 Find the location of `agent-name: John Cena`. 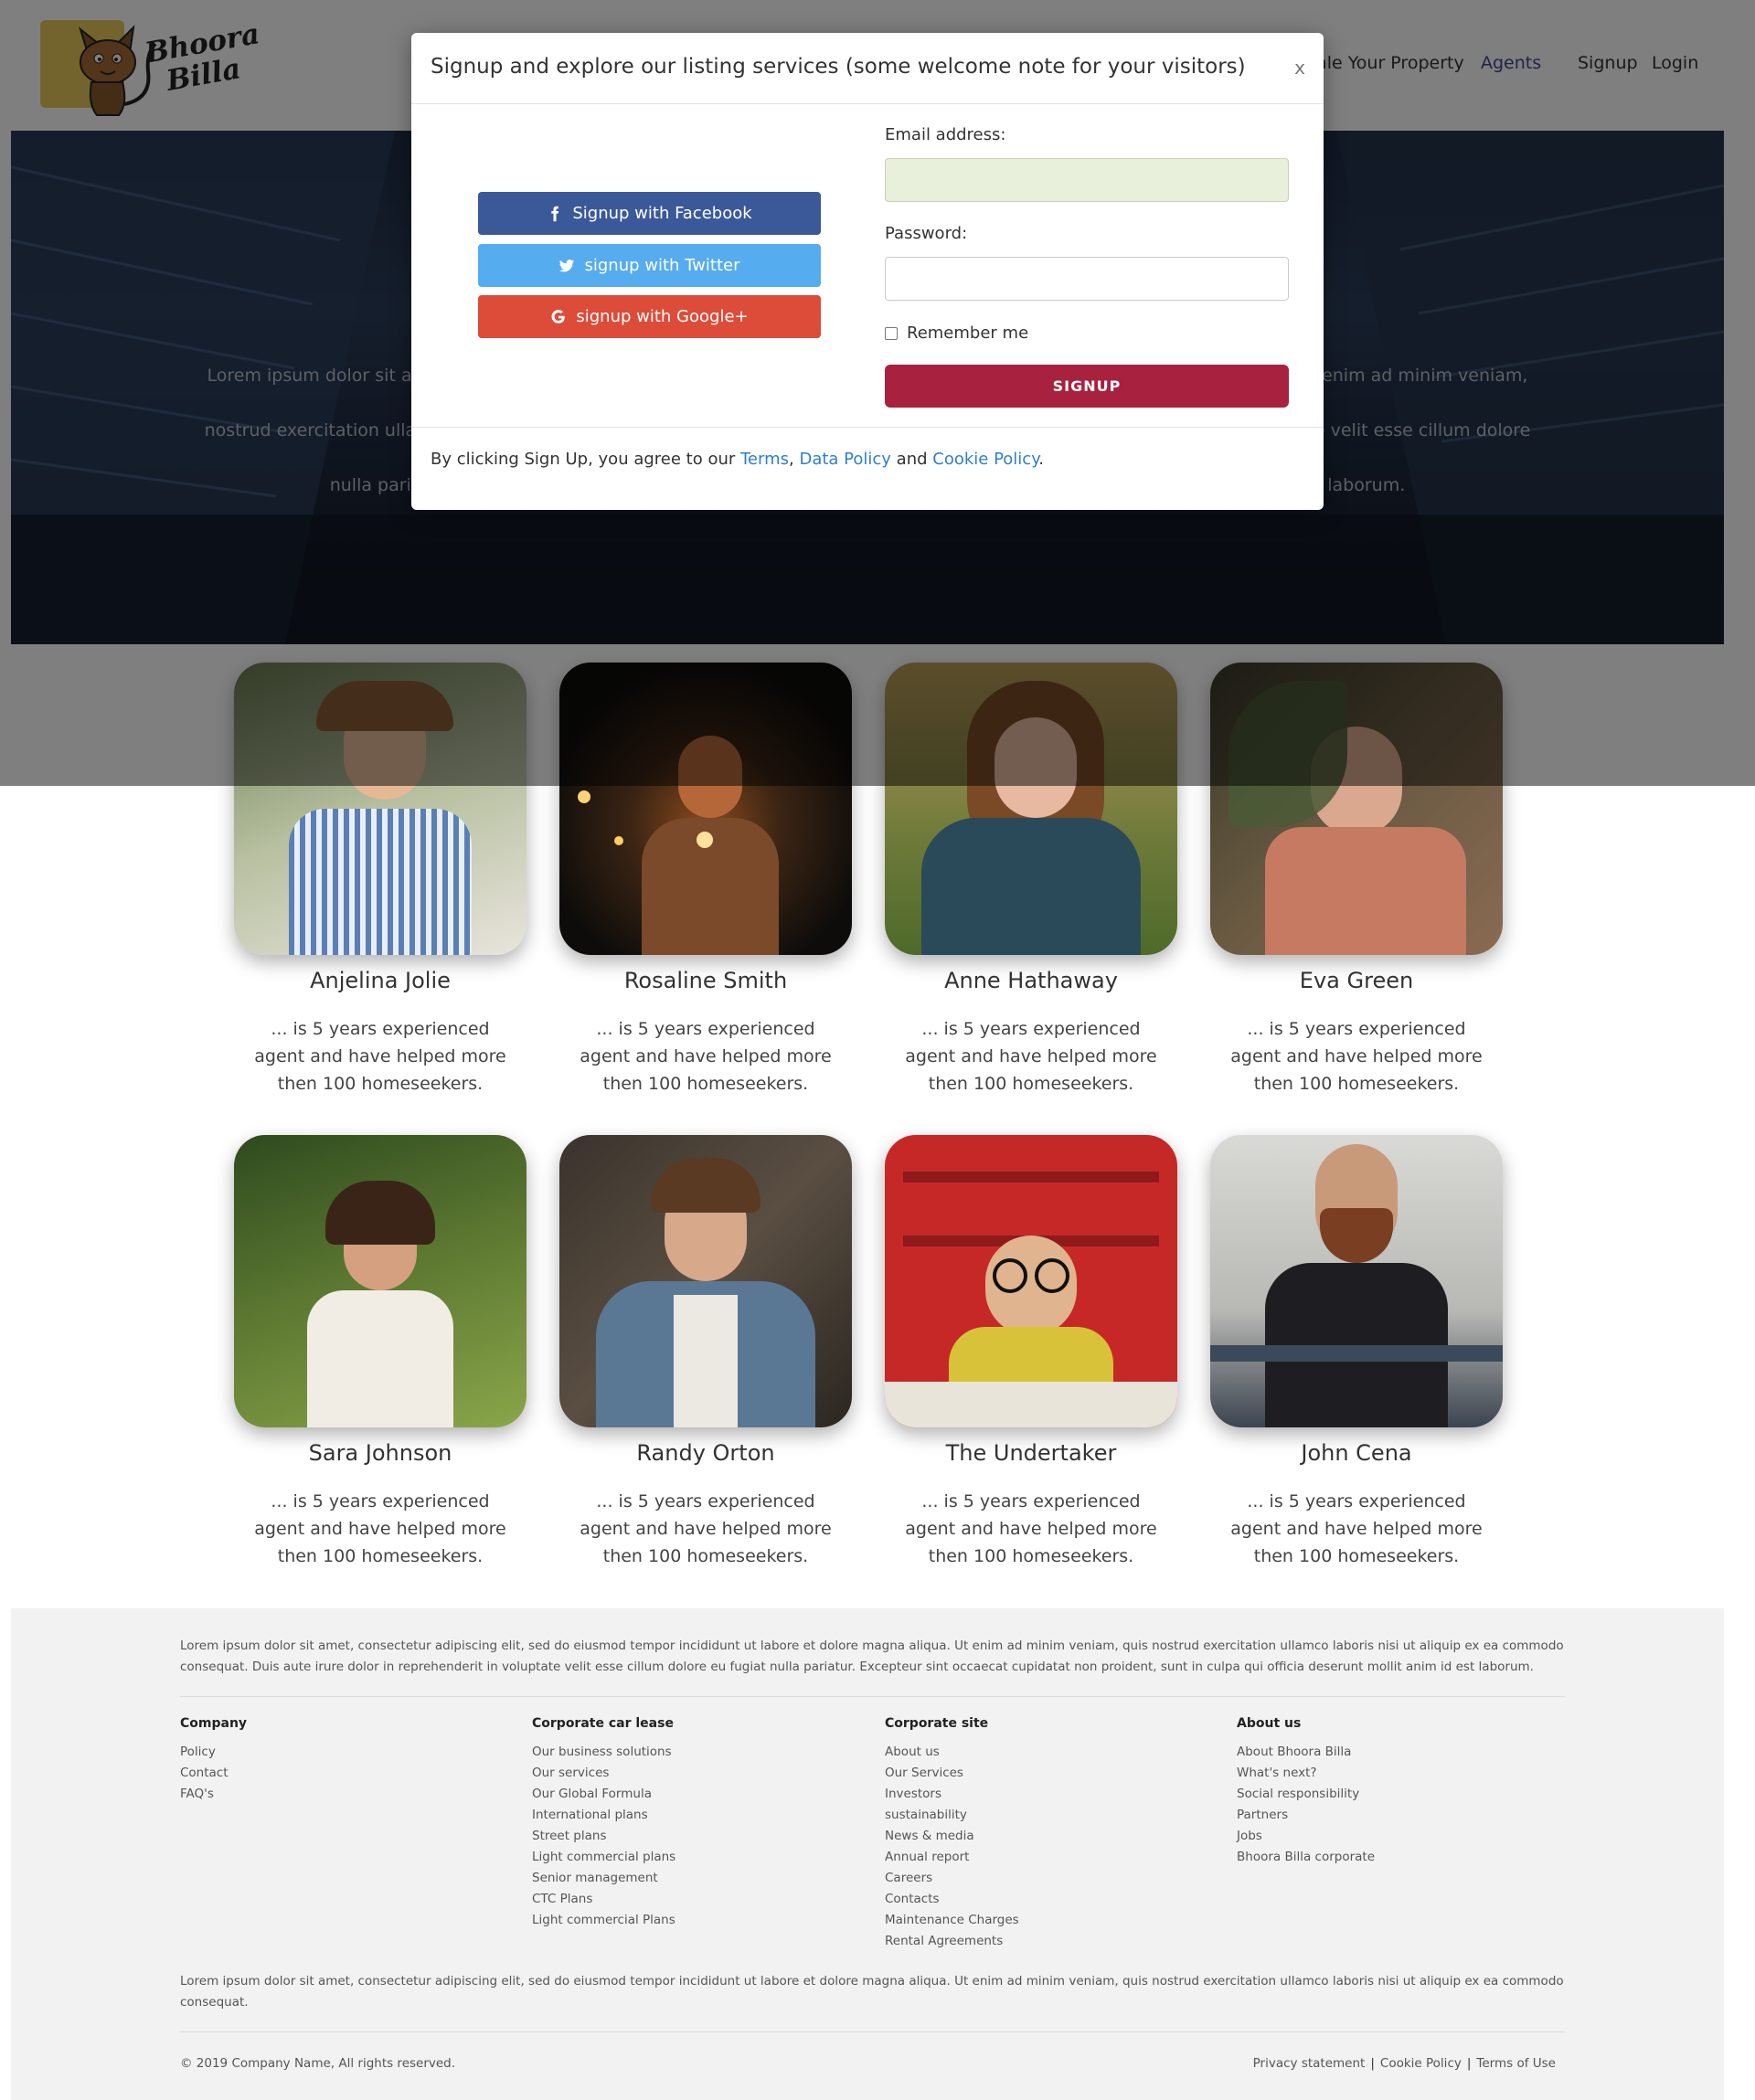

agent-name: John Cena is located at coordinates (1357, 1453).